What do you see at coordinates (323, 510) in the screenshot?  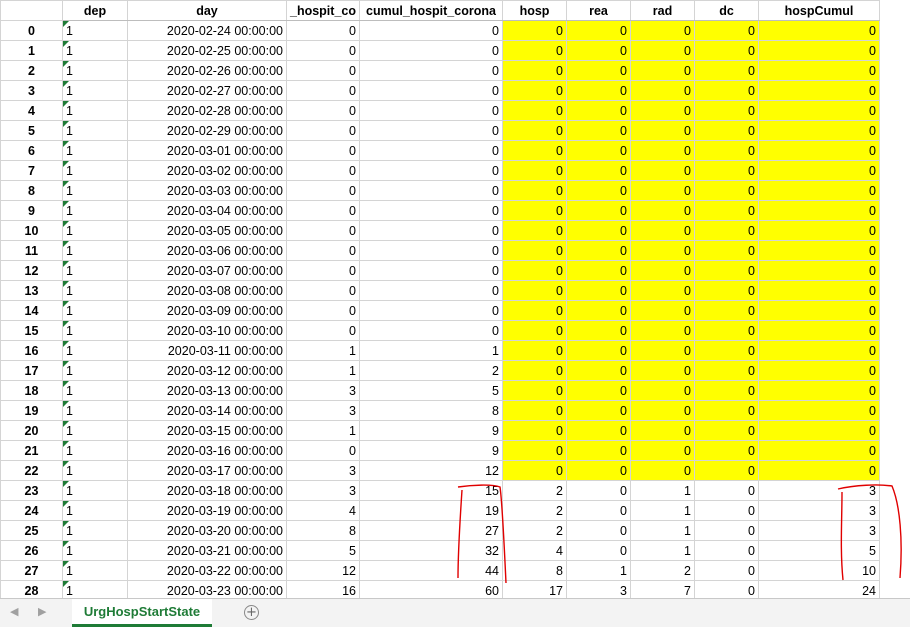 I see `cell-hospit-corona: 4` at bounding box center [323, 510].